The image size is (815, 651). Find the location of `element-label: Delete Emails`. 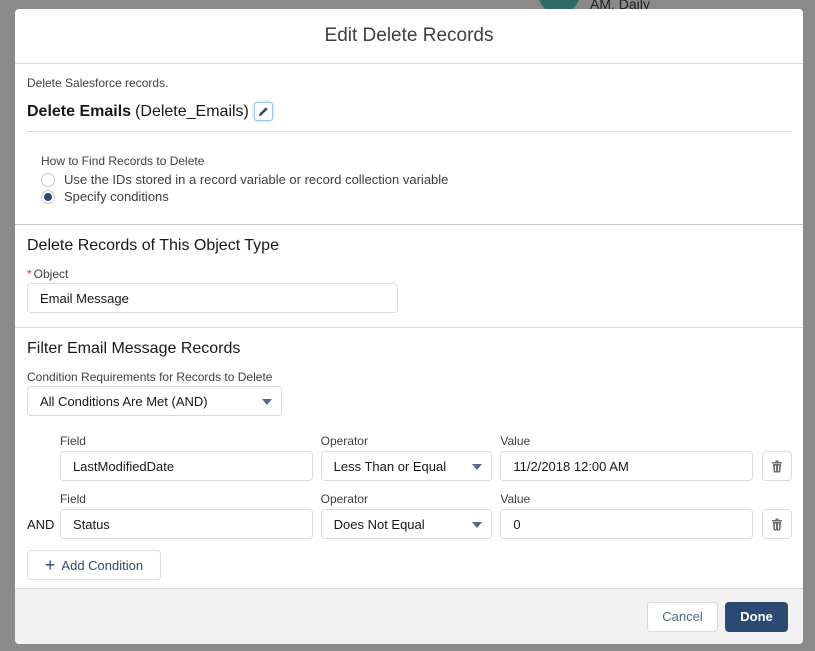

element-label: Delete Emails is located at coordinates (79, 111).